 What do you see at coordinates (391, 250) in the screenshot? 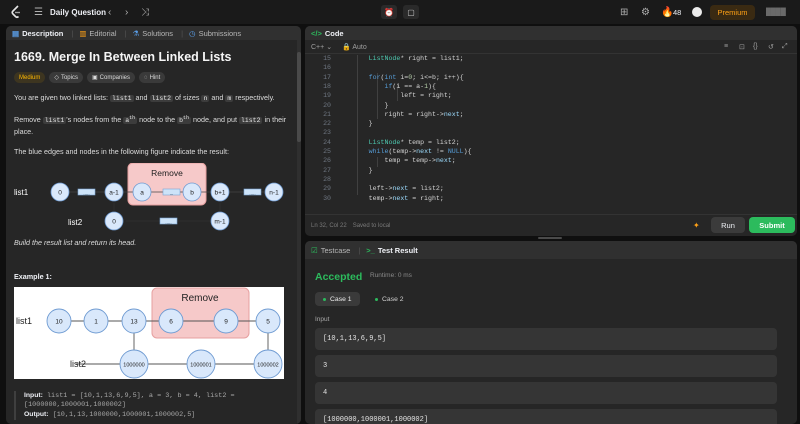
I see `tab-test-result: >_ Test Result` at bounding box center [391, 250].